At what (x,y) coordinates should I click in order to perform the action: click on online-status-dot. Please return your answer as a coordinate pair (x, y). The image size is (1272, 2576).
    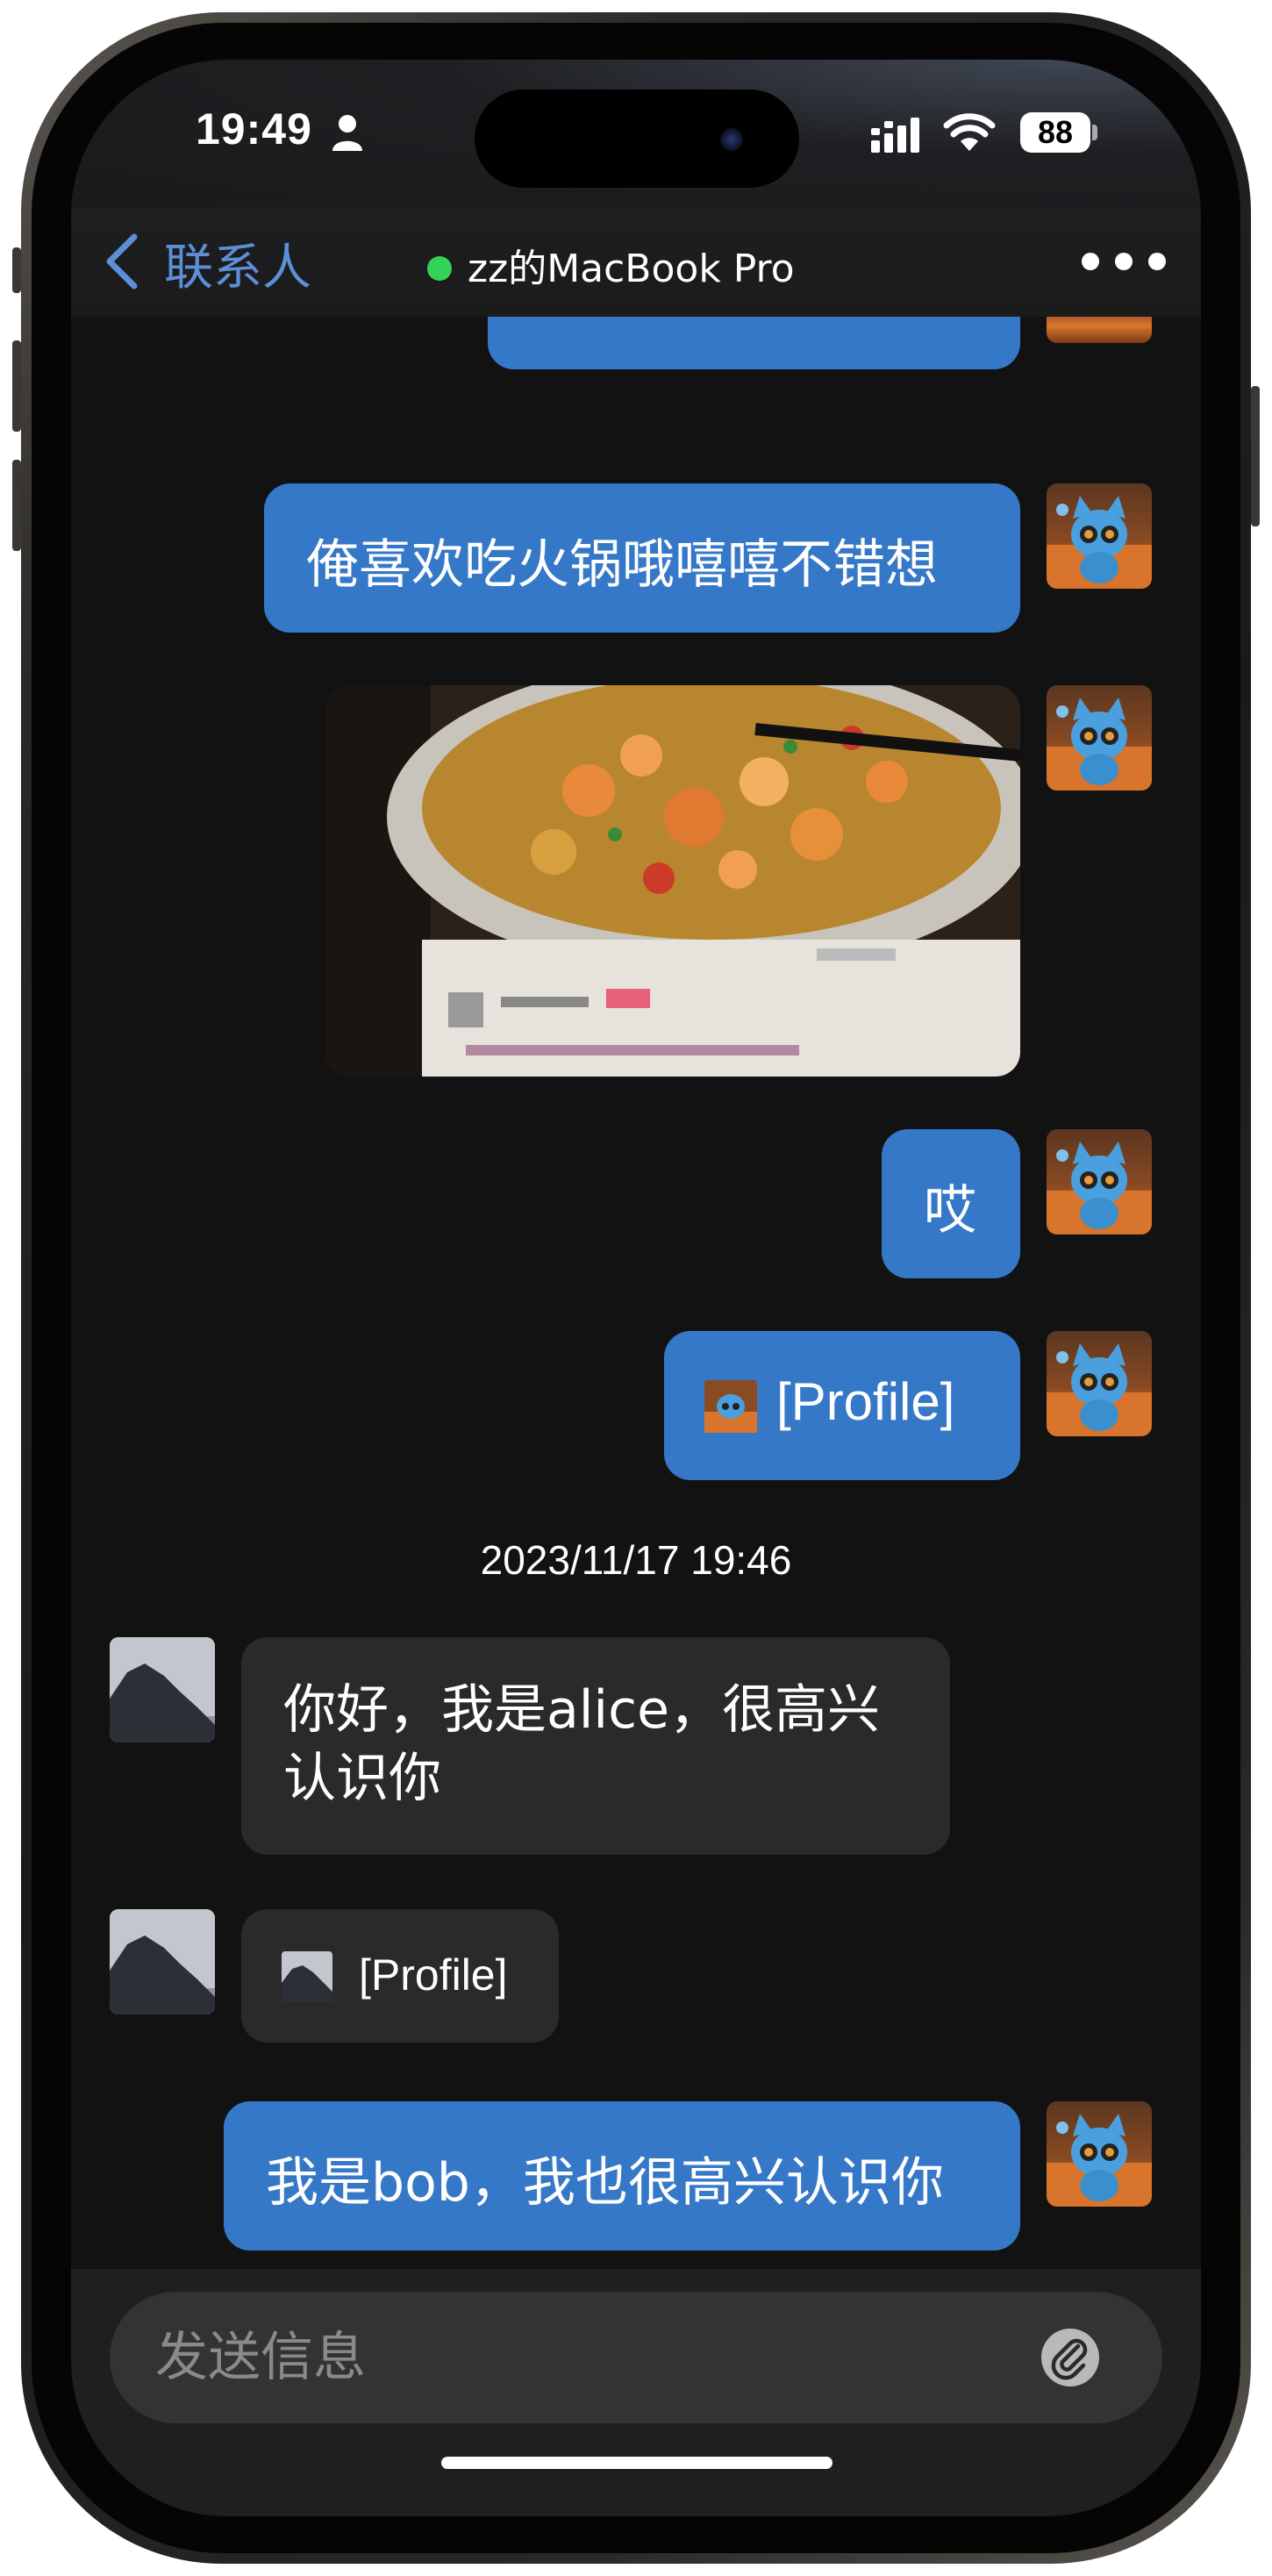
    Looking at the image, I should click on (439, 268).